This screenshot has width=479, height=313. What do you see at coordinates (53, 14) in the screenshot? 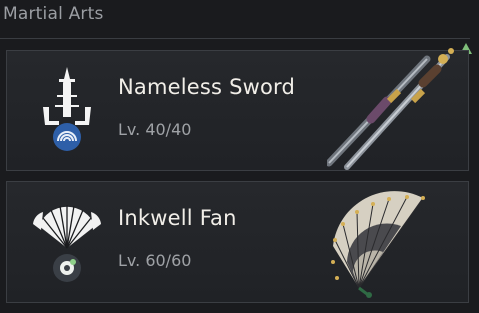
I see `section-title: Martial Arts` at bounding box center [53, 14].